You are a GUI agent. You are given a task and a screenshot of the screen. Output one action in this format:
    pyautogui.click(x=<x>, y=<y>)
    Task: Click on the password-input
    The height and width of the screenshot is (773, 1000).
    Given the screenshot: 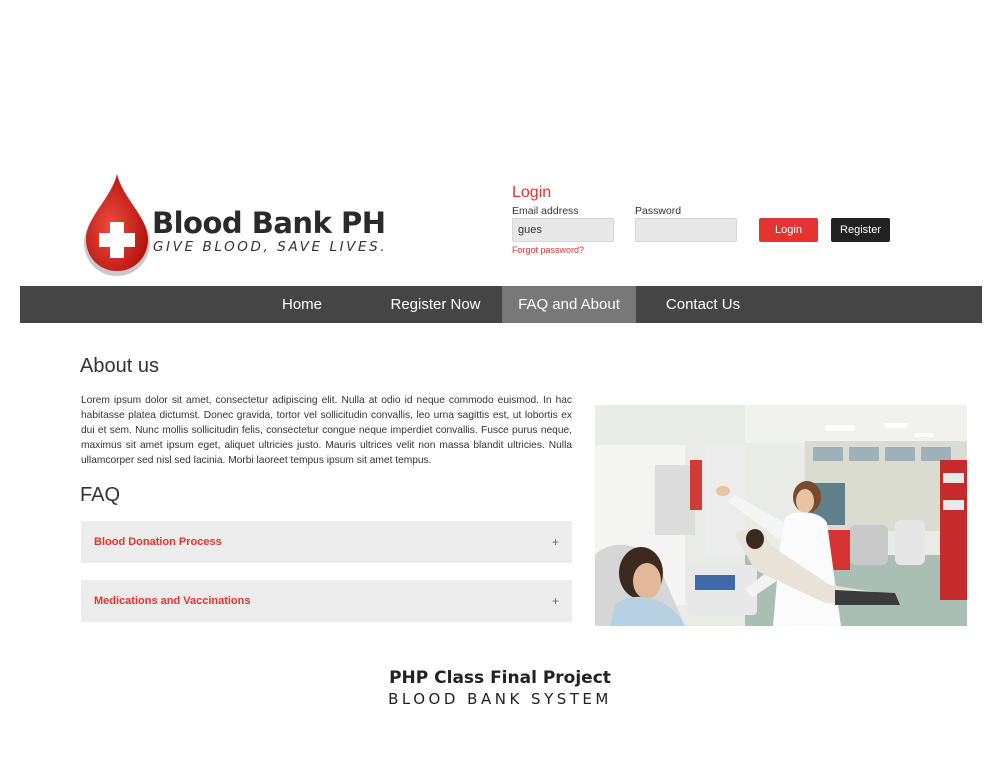 What is the action you would take?
    pyautogui.click(x=686, y=230)
    